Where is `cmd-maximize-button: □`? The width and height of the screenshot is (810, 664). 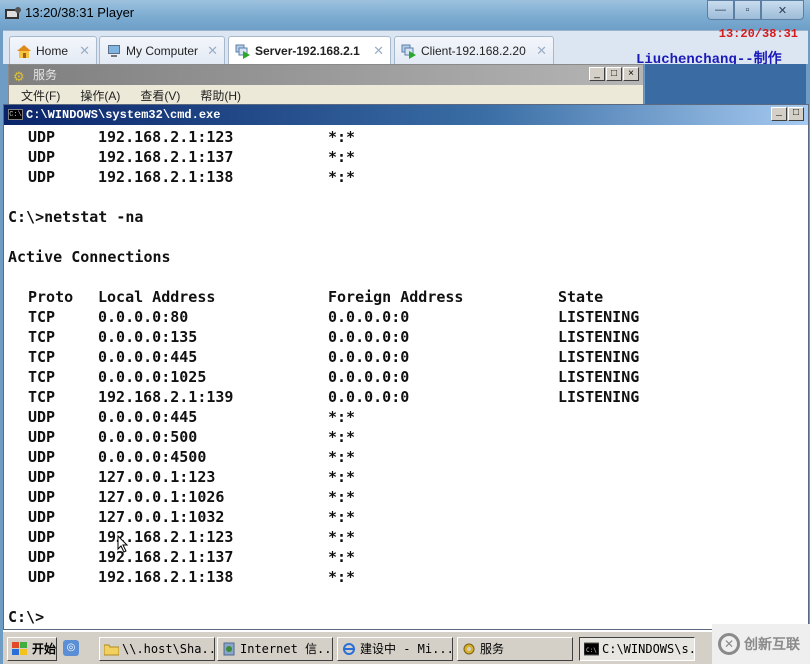
cmd-maximize-button: □ is located at coordinates (796, 114).